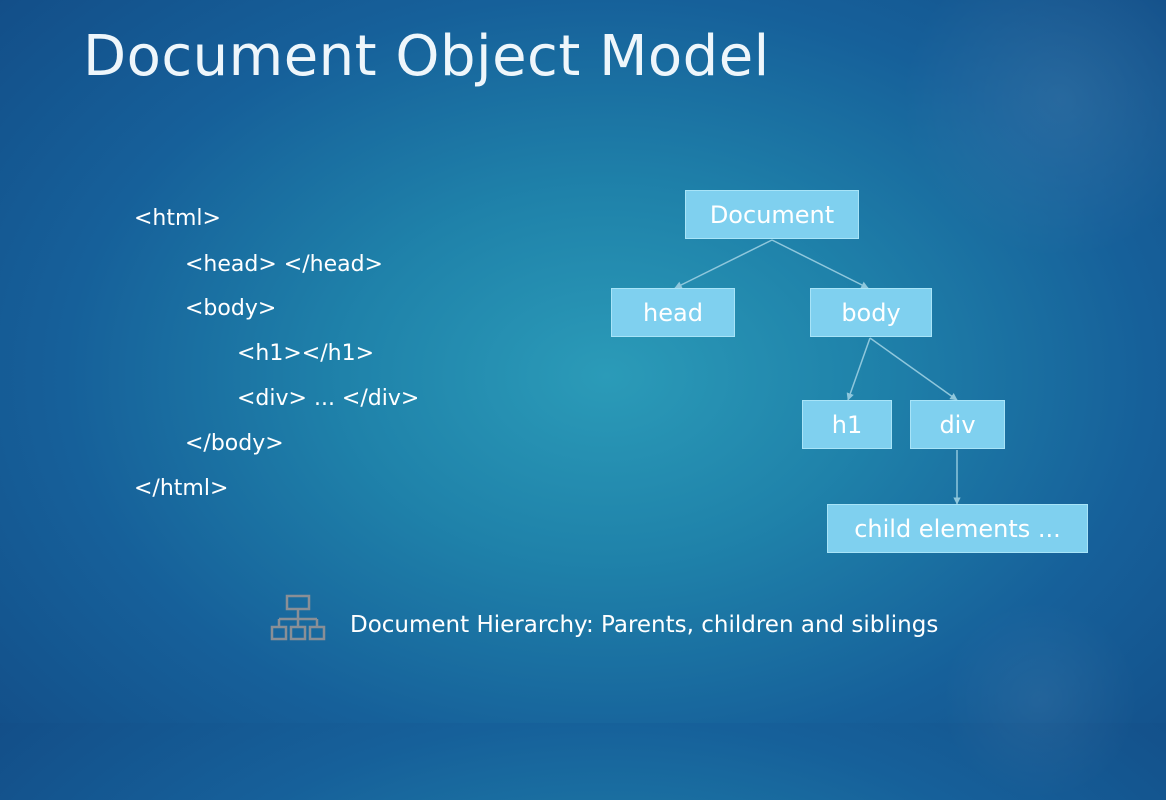  Describe the element at coordinates (957, 424) in the screenshot. I see `node-div: div` at that location.